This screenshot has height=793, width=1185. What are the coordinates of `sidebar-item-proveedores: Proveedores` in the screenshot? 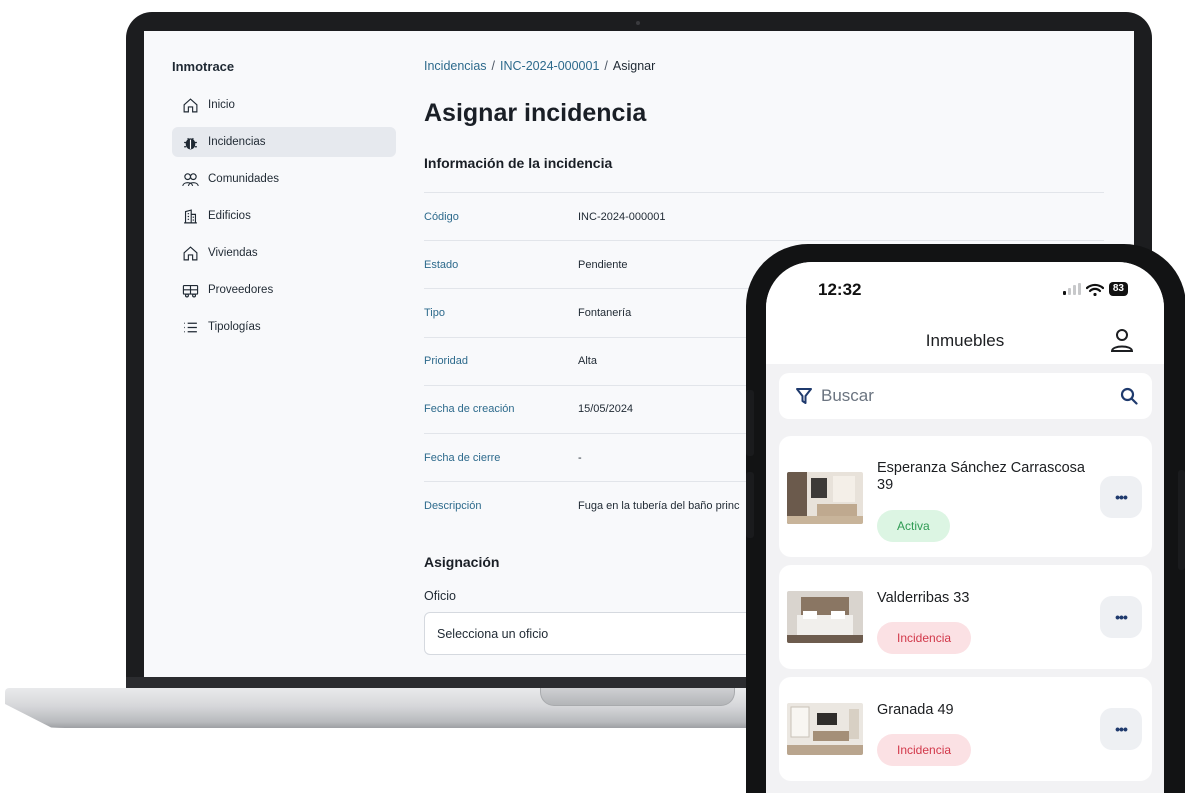 It's located at (284, 290).